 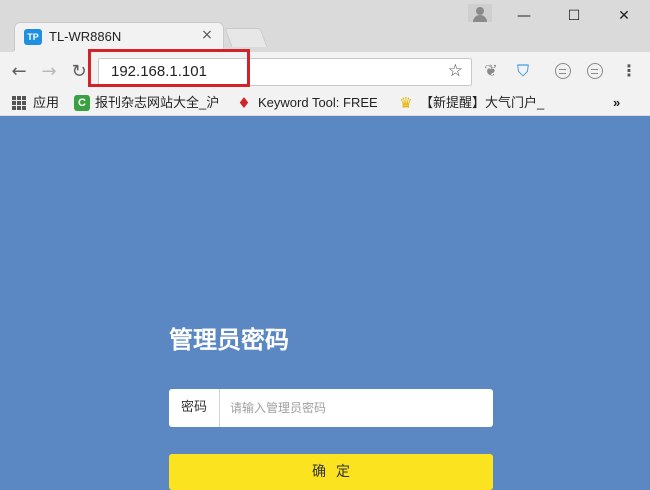 What do you see at coordinates (79, 72) in the screenshot?
I see `reload-icon: ↻` at bounding box center [79, 72].